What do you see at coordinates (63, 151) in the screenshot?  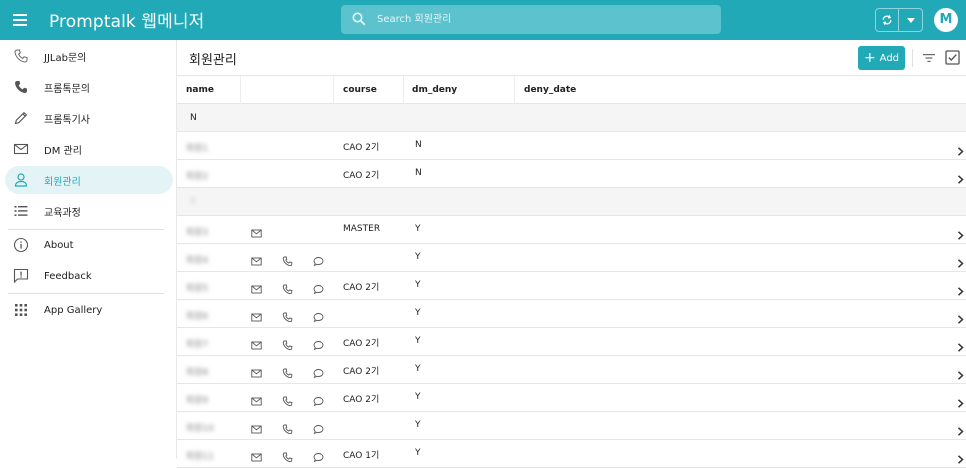 I see `sidebar-item-label: DM 관리` at bounding box center [63, 151].